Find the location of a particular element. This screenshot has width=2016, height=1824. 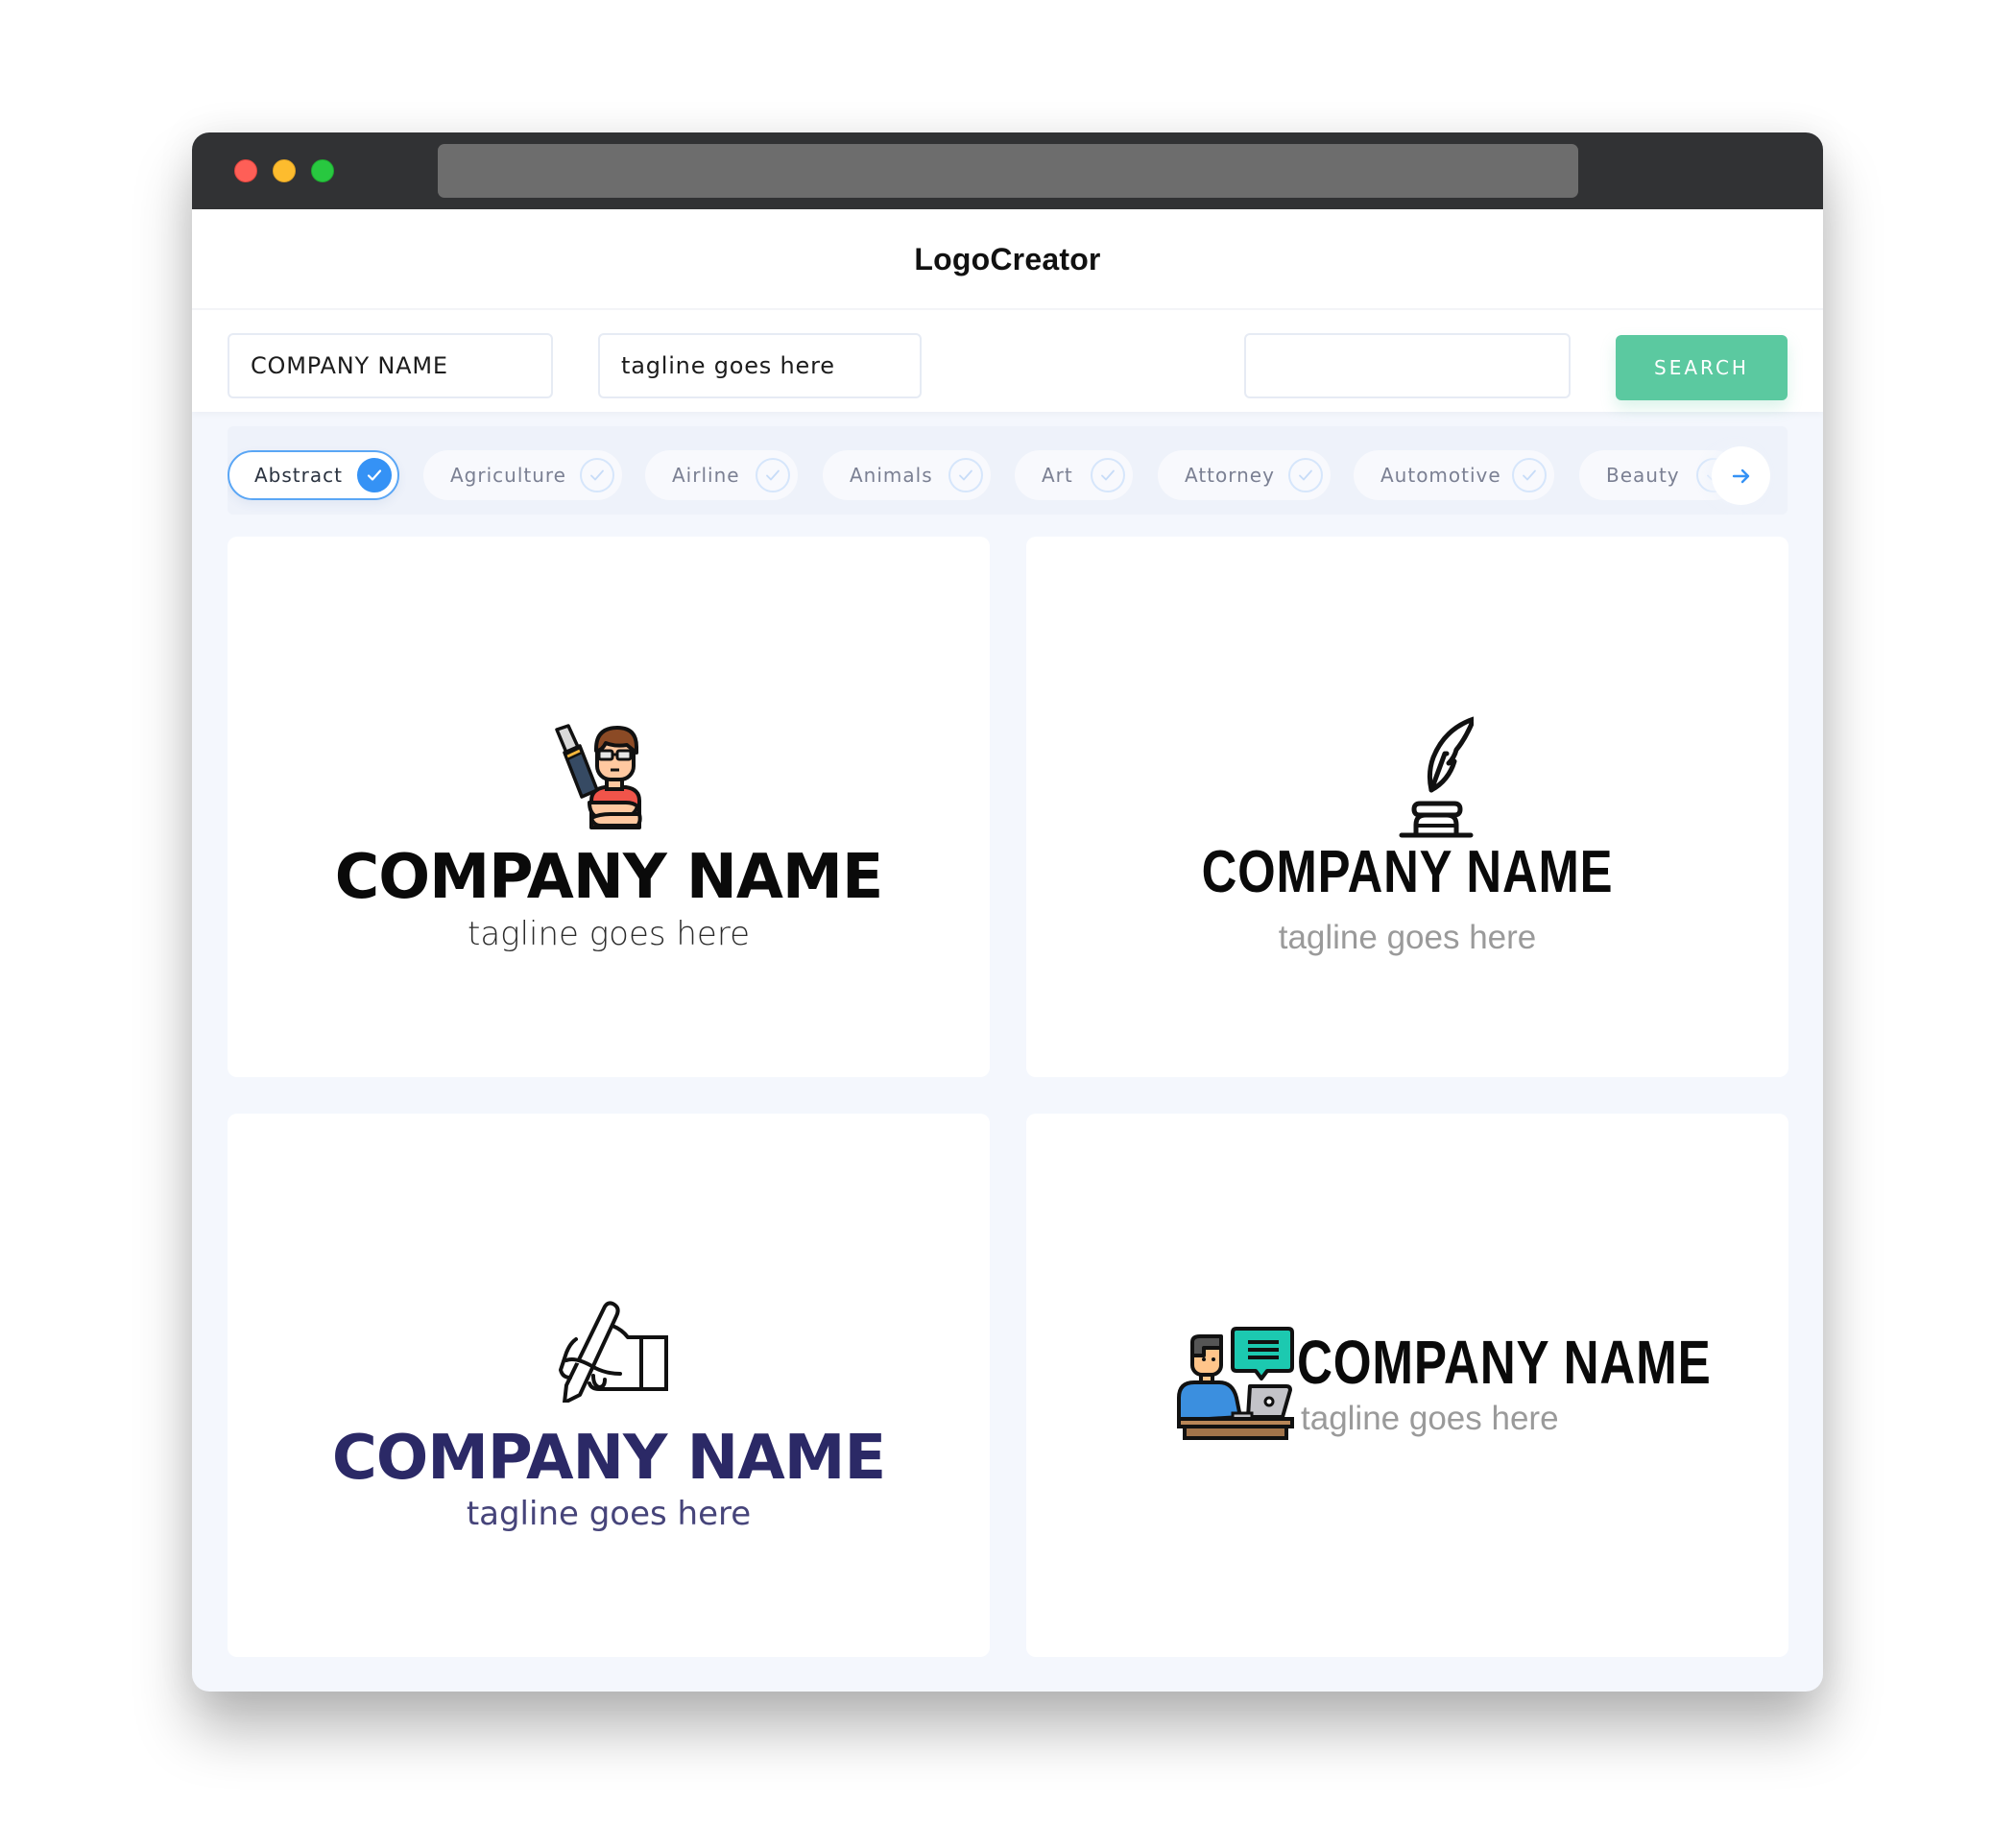

category-chip-agriculture: Agriculture is located at coordinates (522, 475).